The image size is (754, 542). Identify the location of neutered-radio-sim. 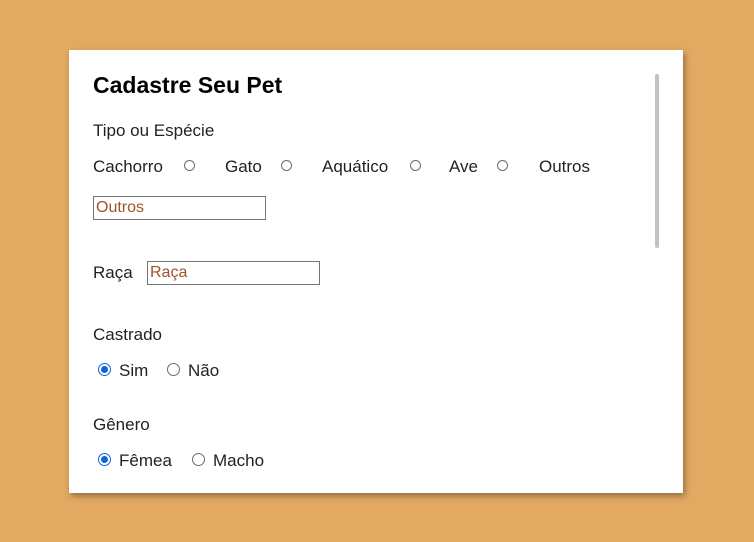
(104, 369).